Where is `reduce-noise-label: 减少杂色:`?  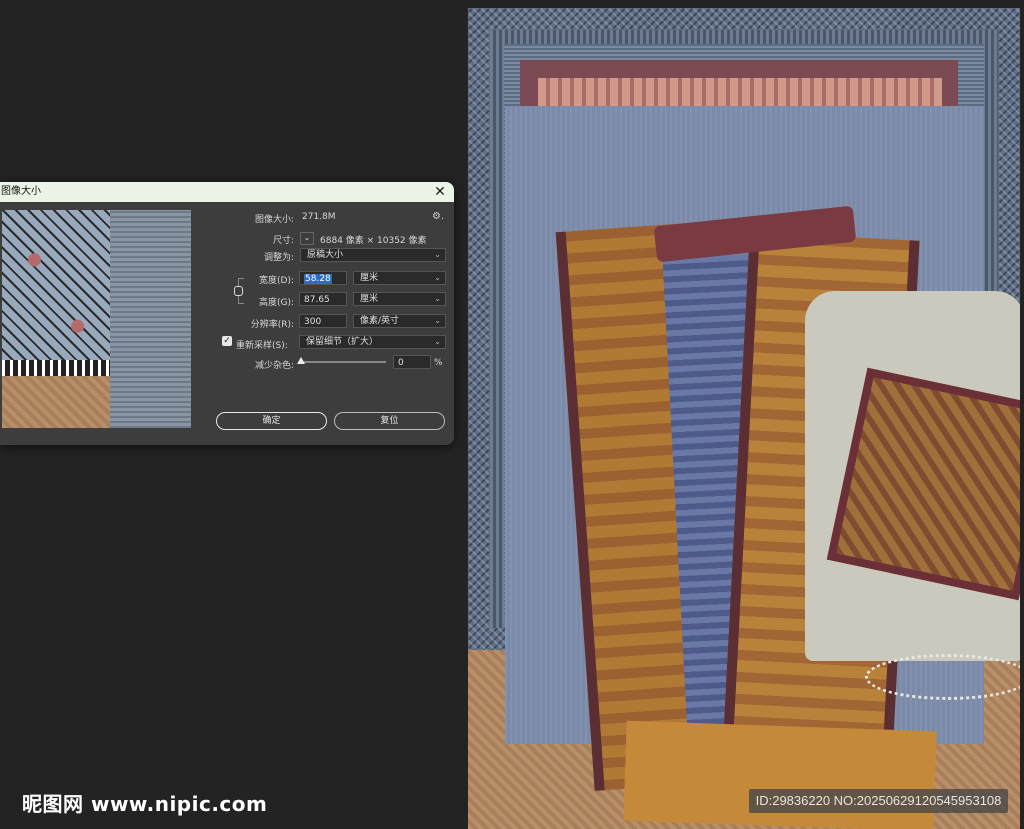 reduce-noise-label: 减少杂色: is located at coordinates (274, 366).